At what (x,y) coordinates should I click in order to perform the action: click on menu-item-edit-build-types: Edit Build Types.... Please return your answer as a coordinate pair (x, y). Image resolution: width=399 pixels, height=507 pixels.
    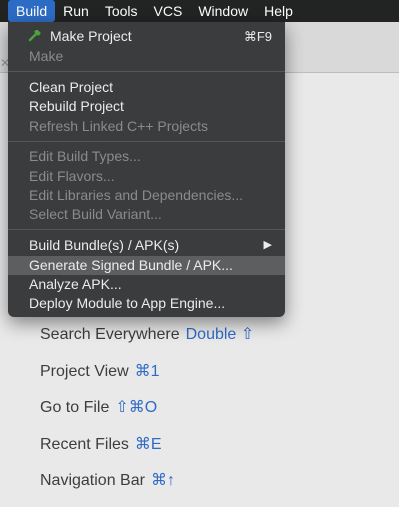
    Looking at the image, I should click on (146, 156).